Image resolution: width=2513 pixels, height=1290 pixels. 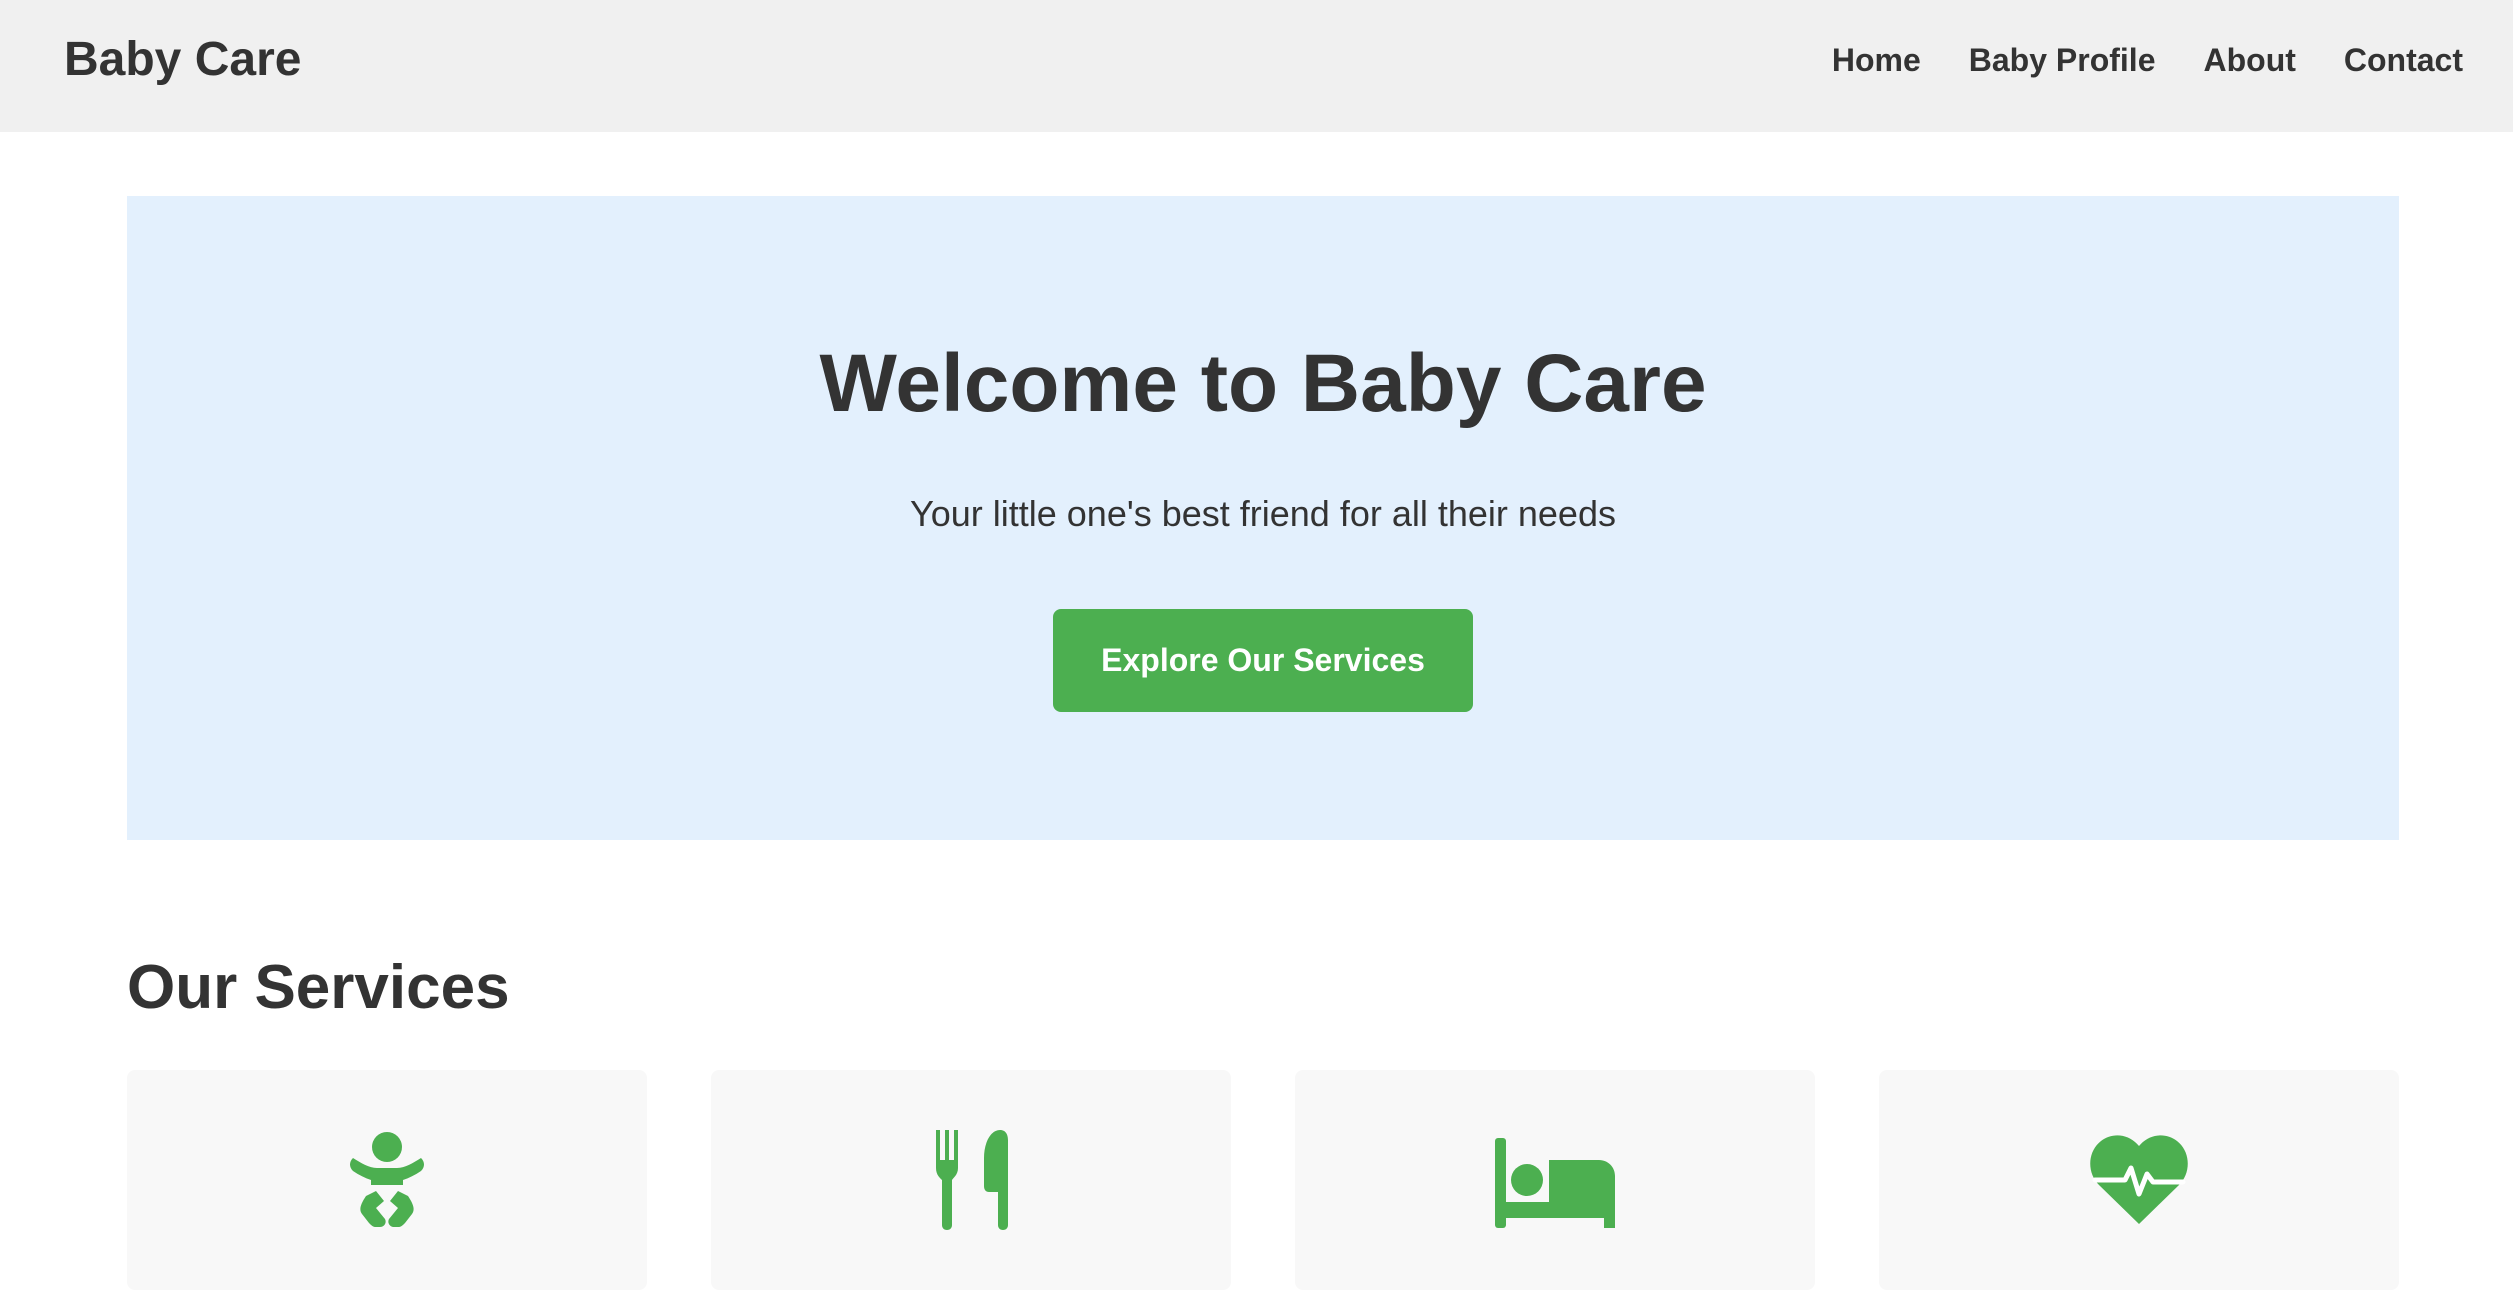 I want to click on bed-icon, so click(x=1555, y=1180).